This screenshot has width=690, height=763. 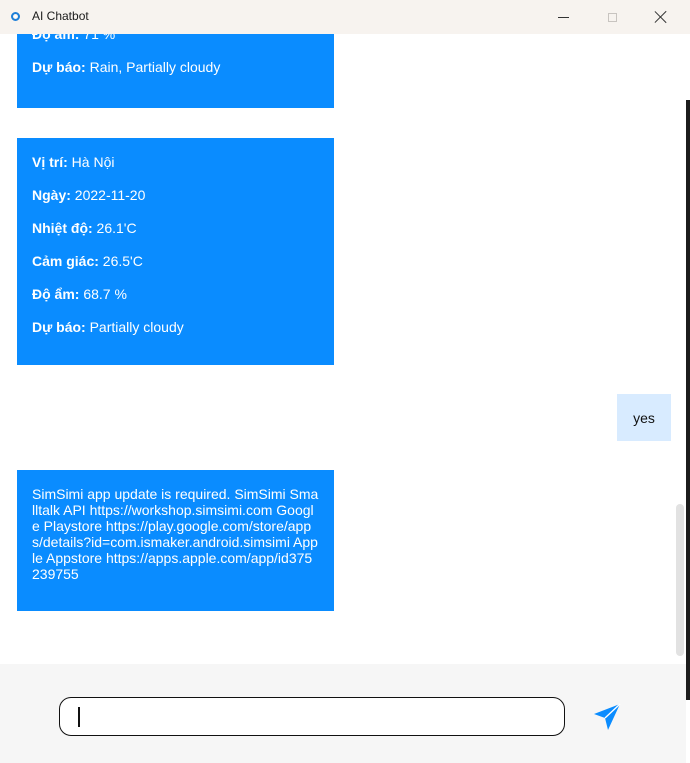 What do you see at coordinates (62, 228) in the screenshot?
I see `field-label: Nhiệt độ:` at bounding box center [62, 228].